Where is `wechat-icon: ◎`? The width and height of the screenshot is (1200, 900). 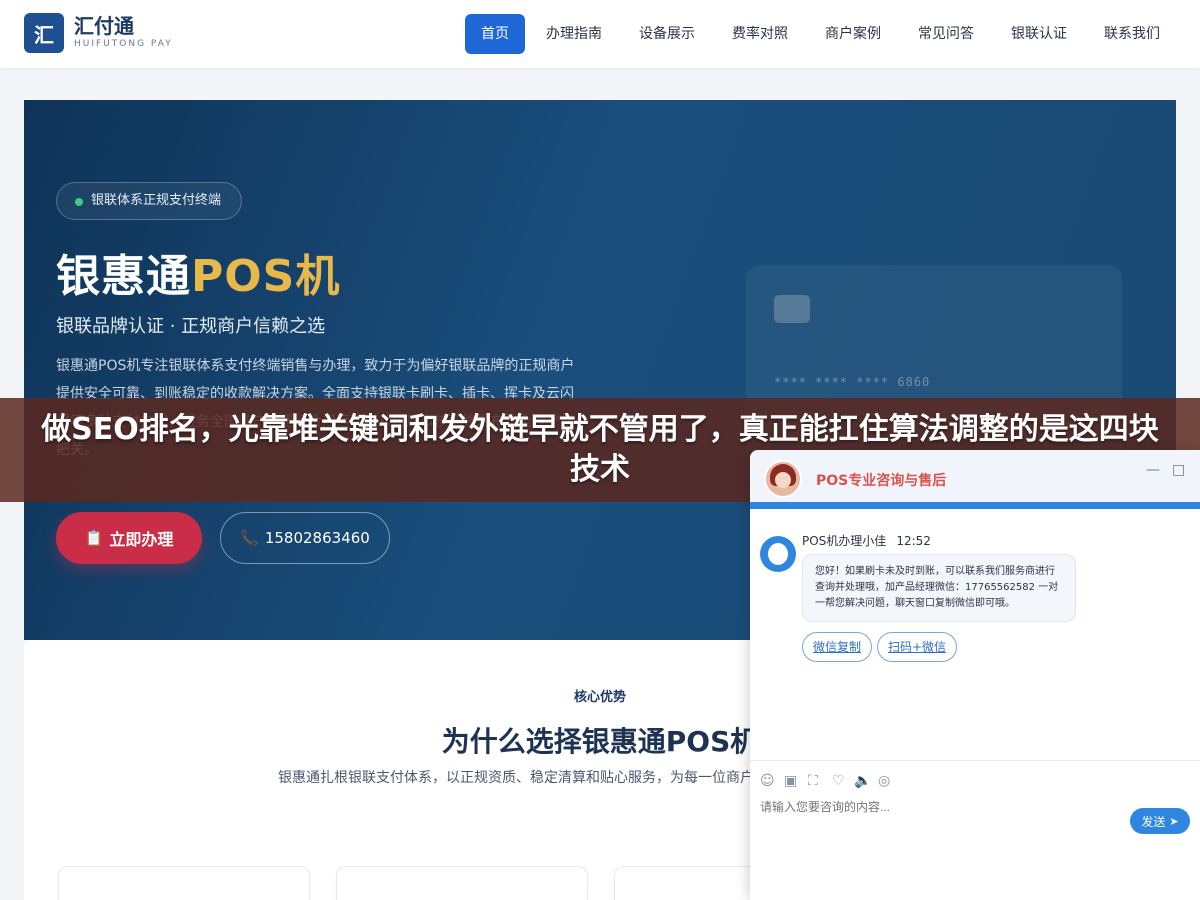
wechat-icon: ◎ is located at coordinates (884, 781).